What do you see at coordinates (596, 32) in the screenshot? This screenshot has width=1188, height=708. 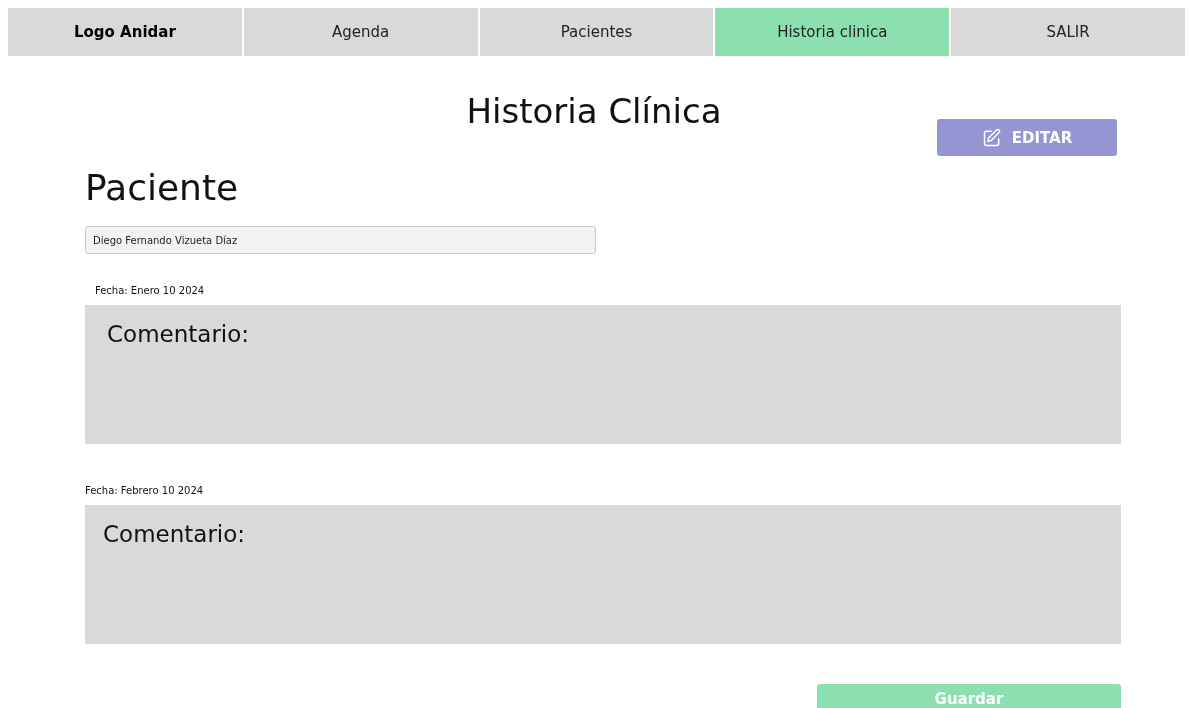 I see `nav-tab: Pacientes` at bounding box center [596, 32].